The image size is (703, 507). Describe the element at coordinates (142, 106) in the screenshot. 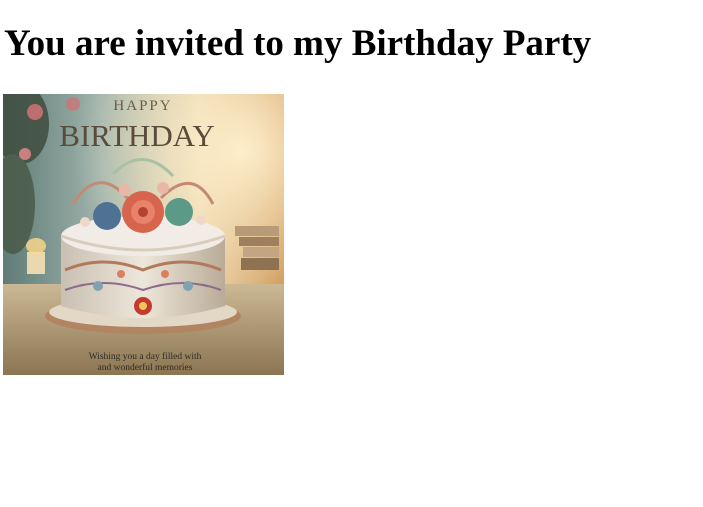

I see `card-happy-text: HAPPY` at that location.